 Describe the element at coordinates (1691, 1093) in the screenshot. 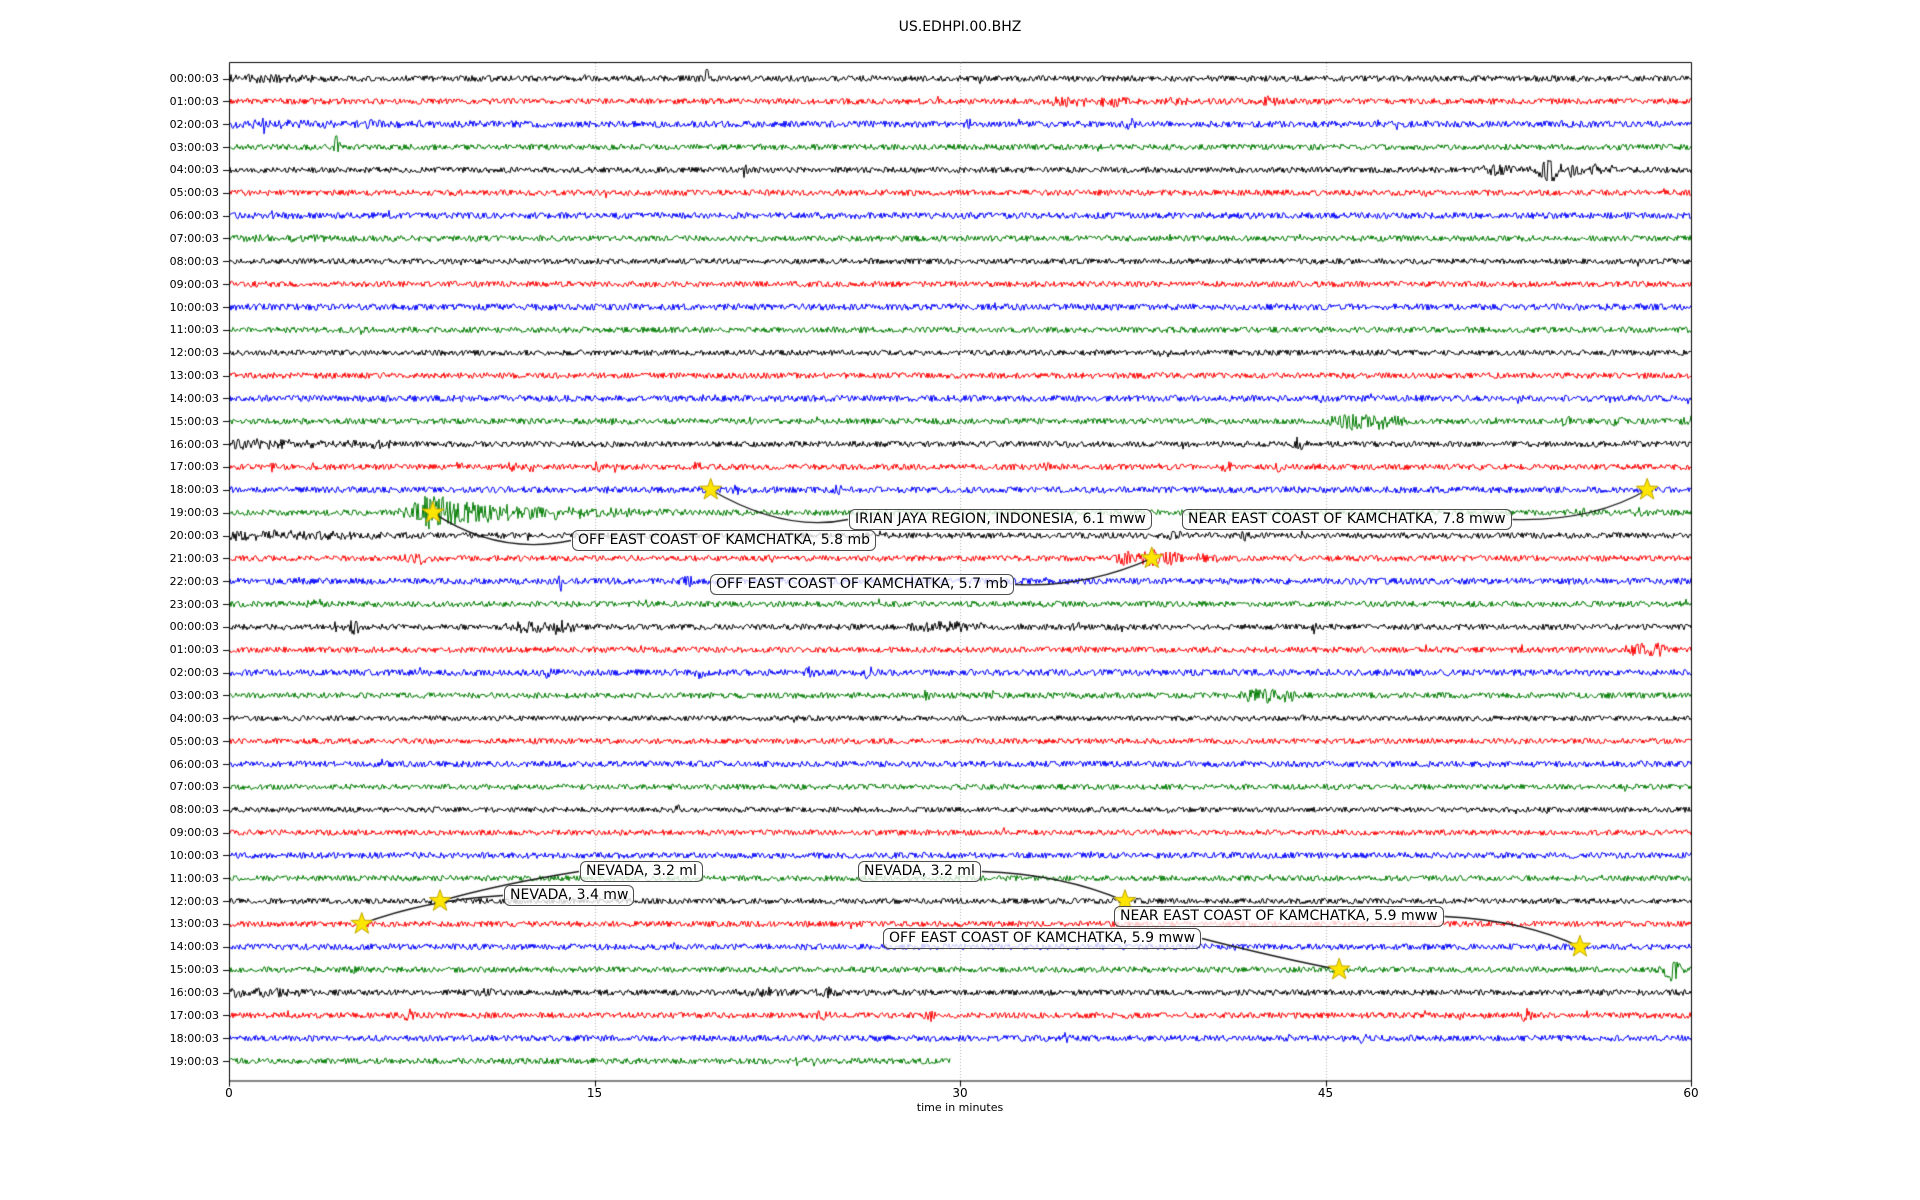

I see `x-tick-label: 60` at that location.